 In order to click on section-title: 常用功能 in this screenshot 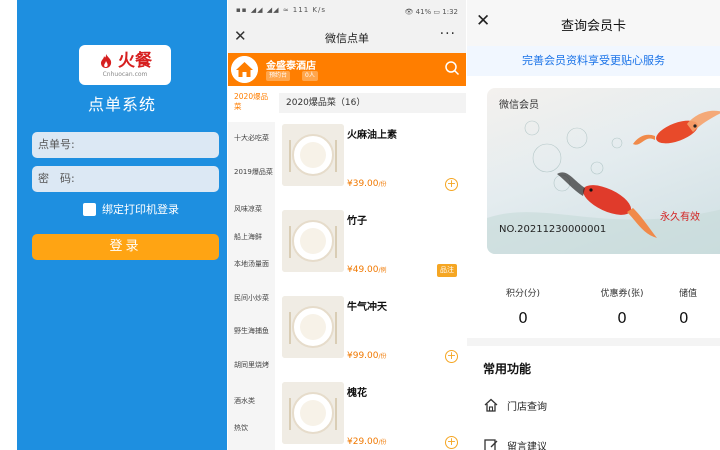, I will do `click(507, 369)`.